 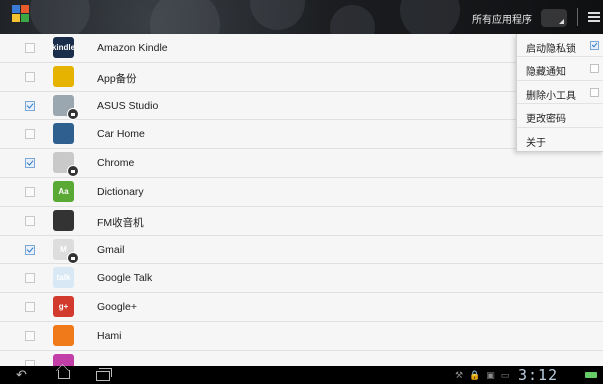 I want to click on list-item: kindle Amazon Kindle, so click(x=301, y=48).